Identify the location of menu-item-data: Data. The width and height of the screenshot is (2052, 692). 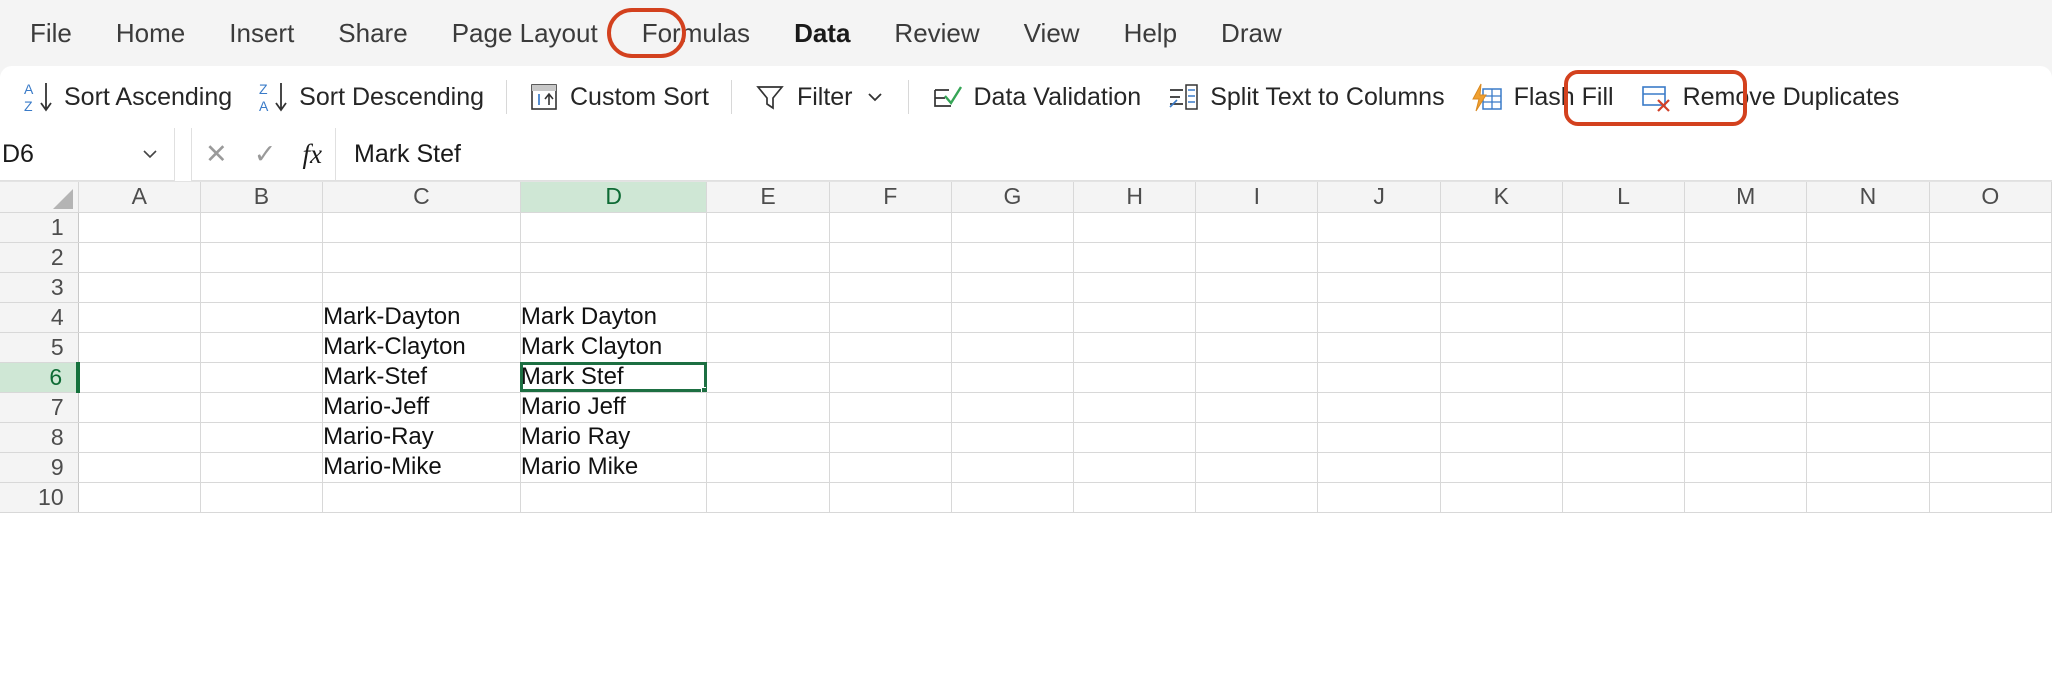
(822, 33).